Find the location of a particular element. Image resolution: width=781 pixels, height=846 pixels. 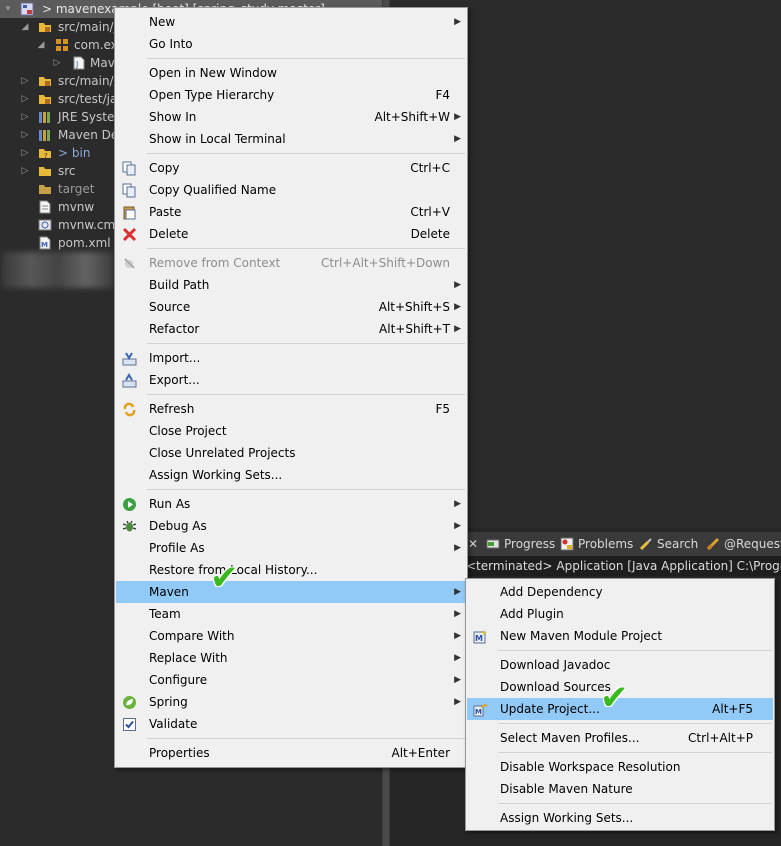

tab-progress: Progress is located at coordinates (520, 544).